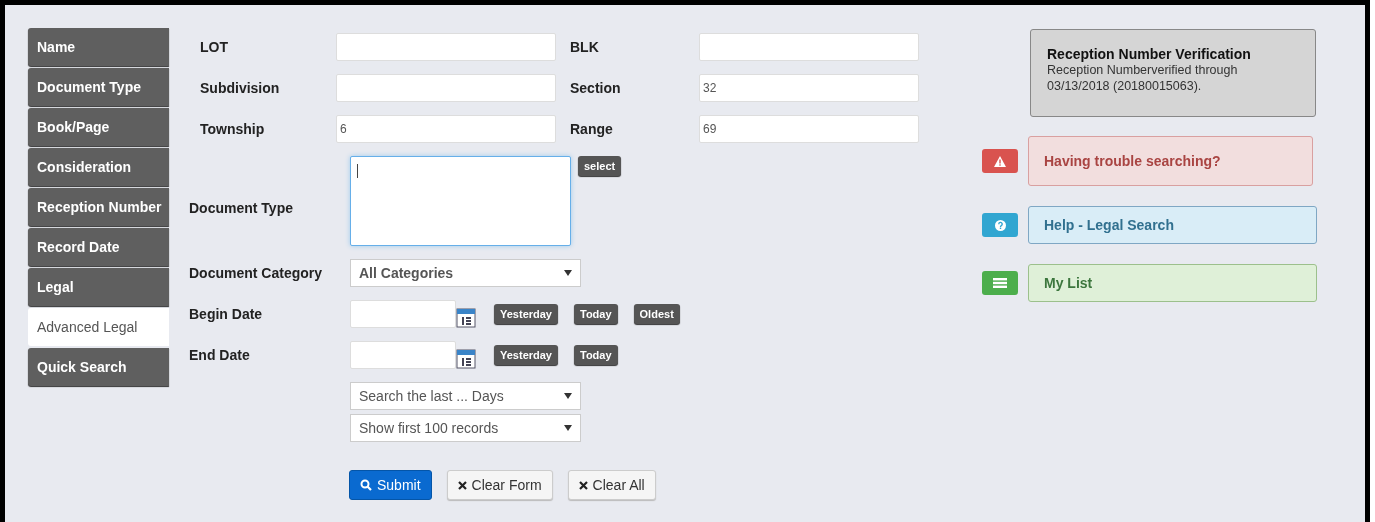  Describe the element at coordinates (98, 287) in the screenshot. I see `sidebar-tab: Legal` at that location.